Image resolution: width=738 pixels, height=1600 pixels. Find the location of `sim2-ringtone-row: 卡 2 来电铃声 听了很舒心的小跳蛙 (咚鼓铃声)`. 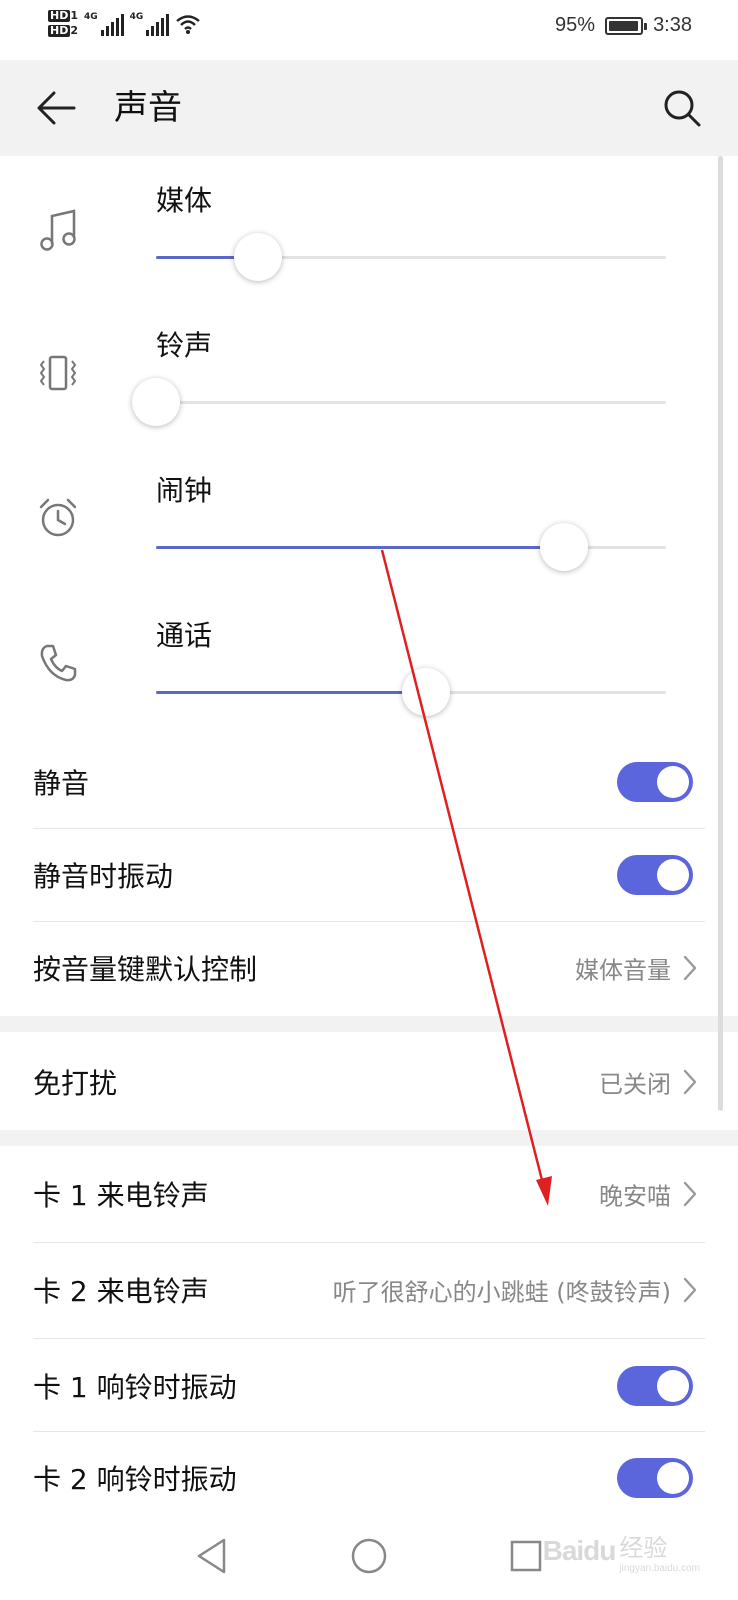

sim2-ringtone-row: 卡 2 来电铃声 听了很舒心的小跳蛙 (咚鼓铃声) is located at coordinates (369, 1290).